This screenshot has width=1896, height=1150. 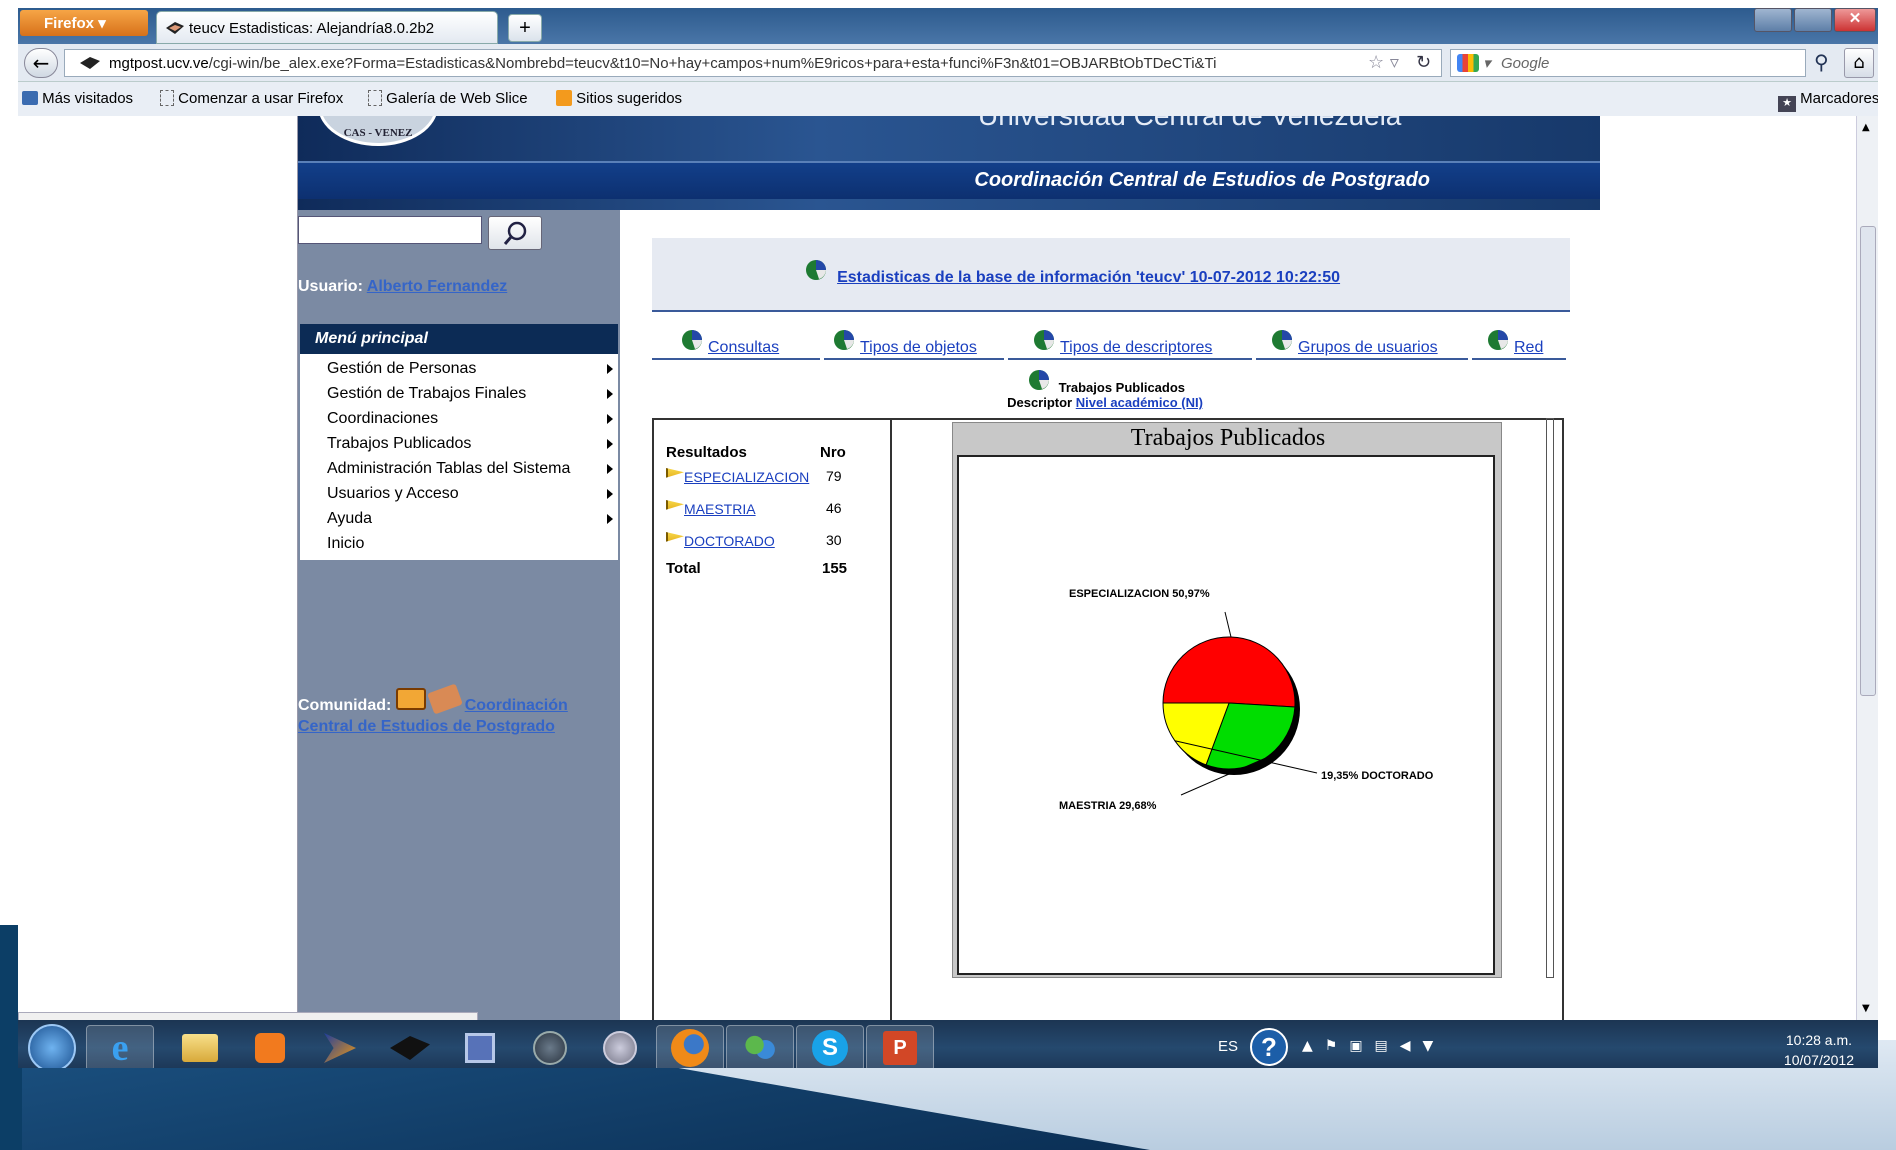 I want to click on usuario-link: Alberto Fernandez, so click(x=437, y=286).